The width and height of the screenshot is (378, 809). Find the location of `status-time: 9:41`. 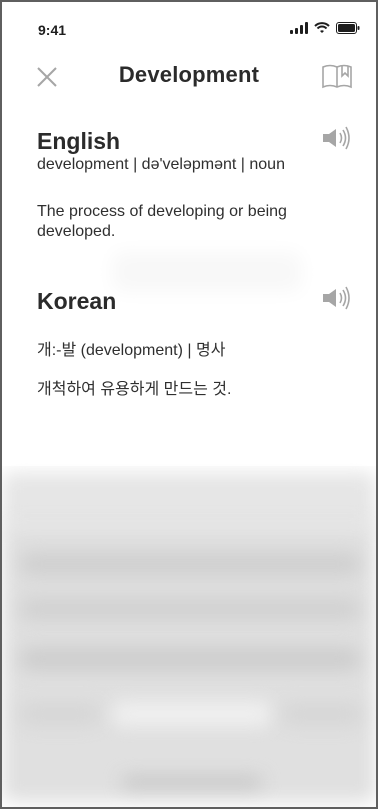

status-time: 9:41 is located at coordinates (52, 30).